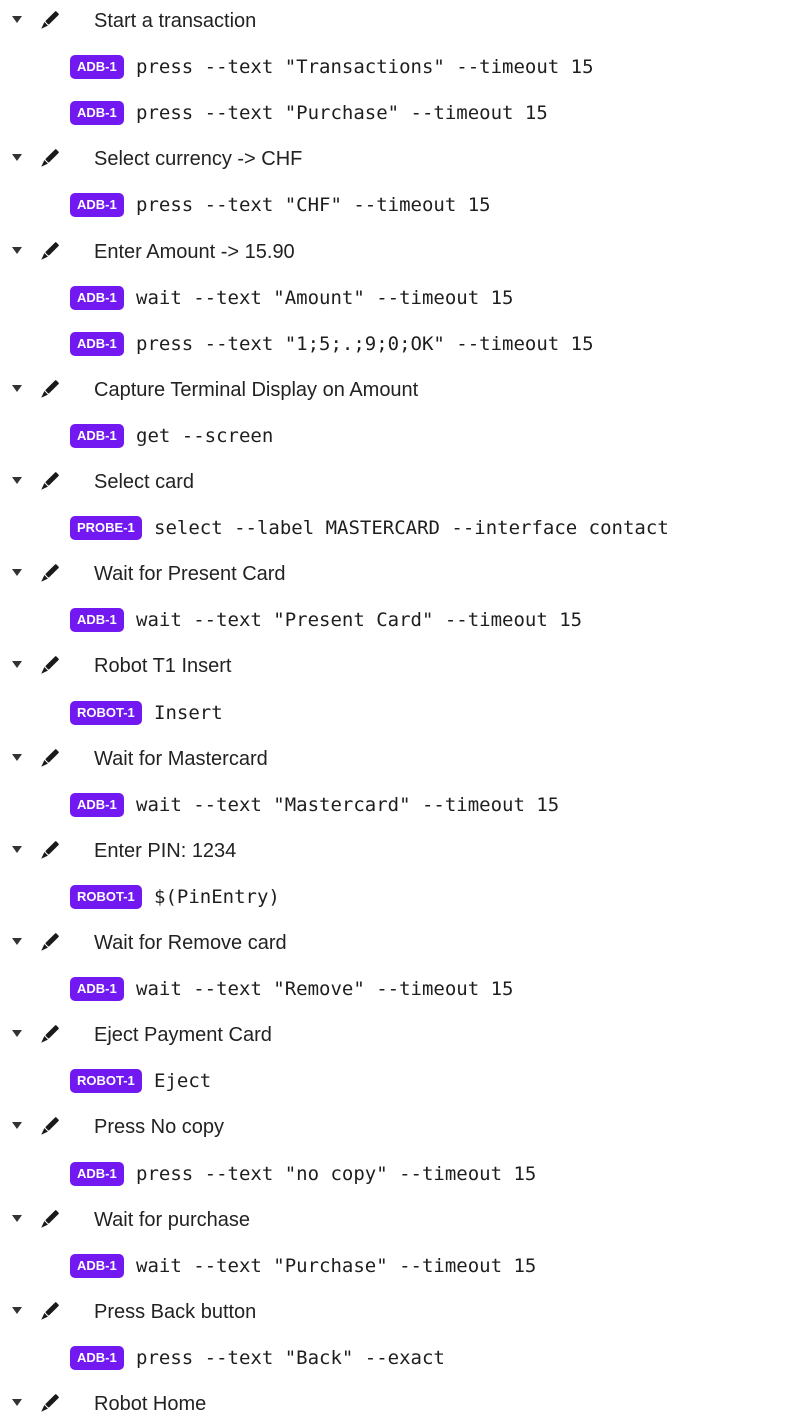 Image resolution: width=806 pixels, height=1422 pixels. I want to click on command-text: $(PinEntry), so click(217, 896).